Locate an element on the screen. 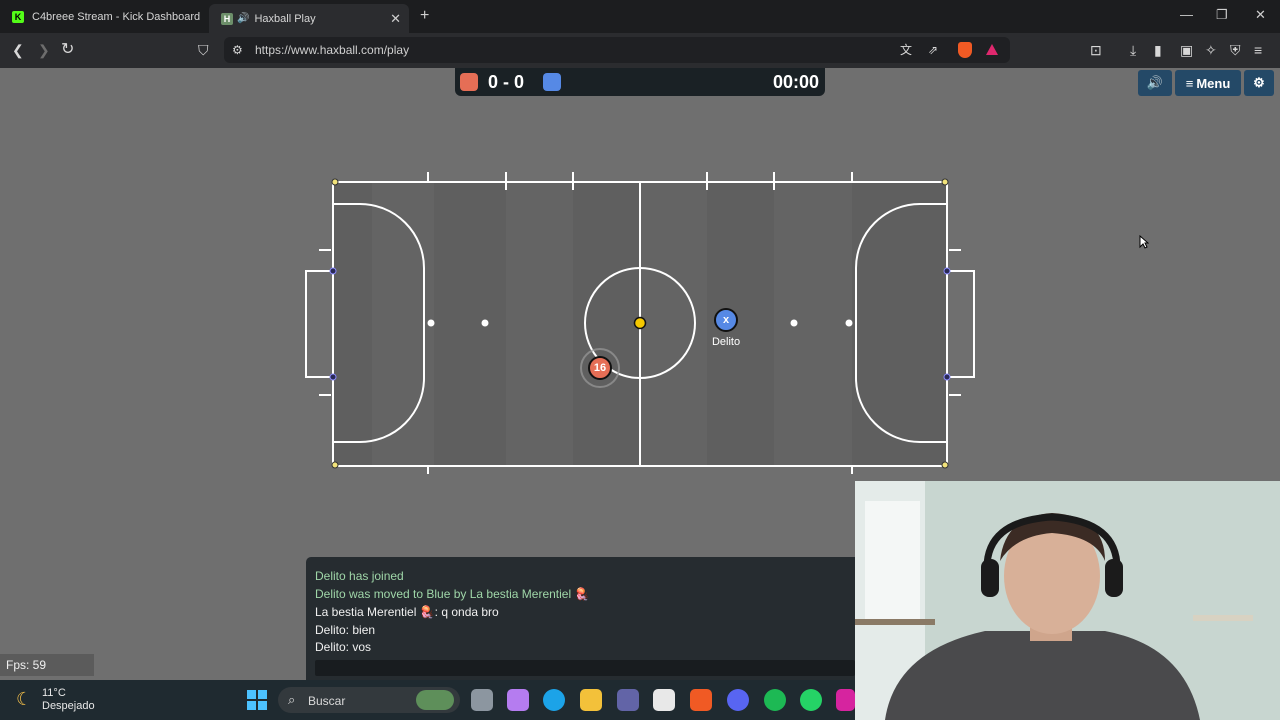  translate-icon: 文 is located at coordinates (906, 50).